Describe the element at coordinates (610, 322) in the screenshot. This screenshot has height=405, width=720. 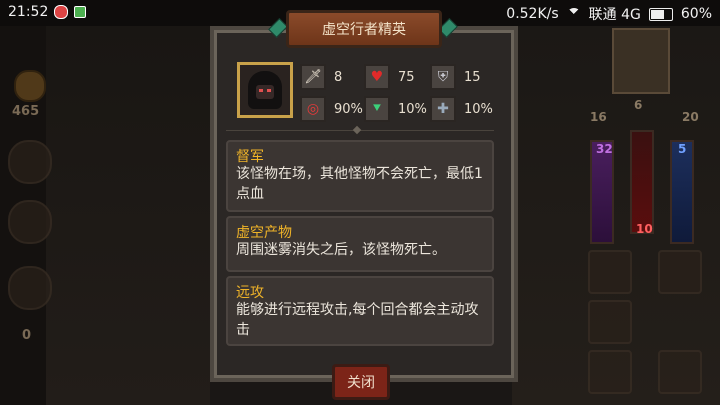
I see `skull-slot-icon` at that location.